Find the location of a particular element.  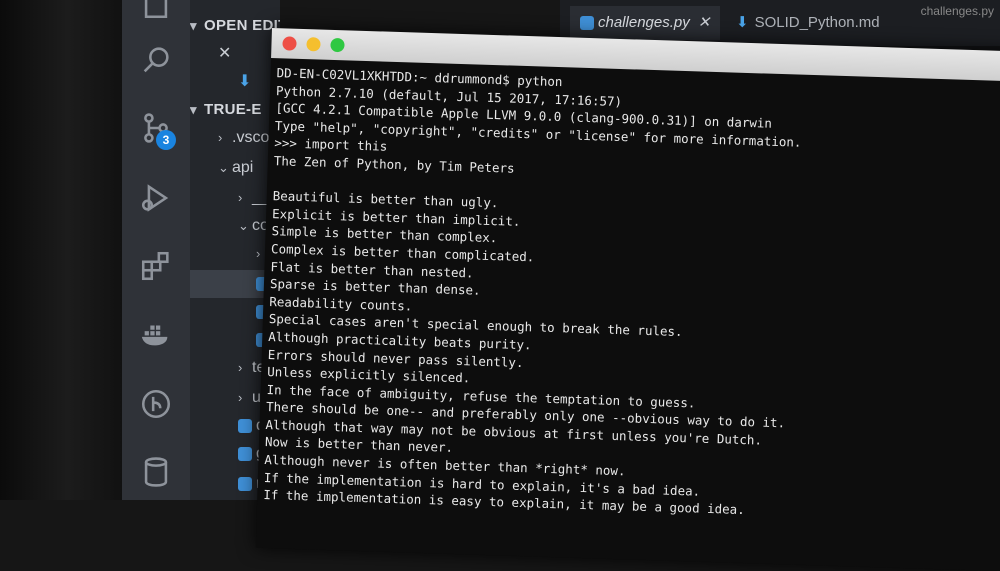

open-editors-header: ▾OPEN EDITORS is located at coordinates (235, 26).